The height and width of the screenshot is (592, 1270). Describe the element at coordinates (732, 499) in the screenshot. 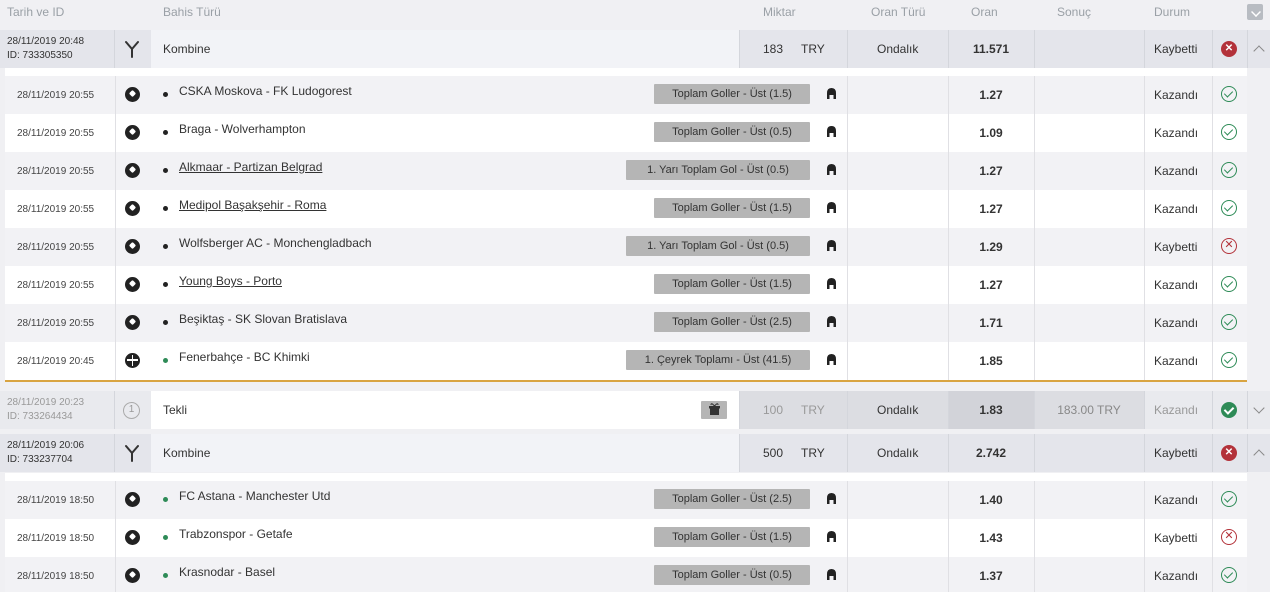

I see `market-label: Toplam Goller - Üst (2.5)` at that location.